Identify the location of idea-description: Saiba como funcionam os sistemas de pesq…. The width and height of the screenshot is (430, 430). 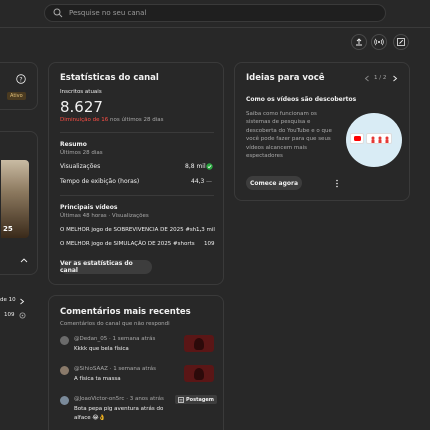
(289, 135).